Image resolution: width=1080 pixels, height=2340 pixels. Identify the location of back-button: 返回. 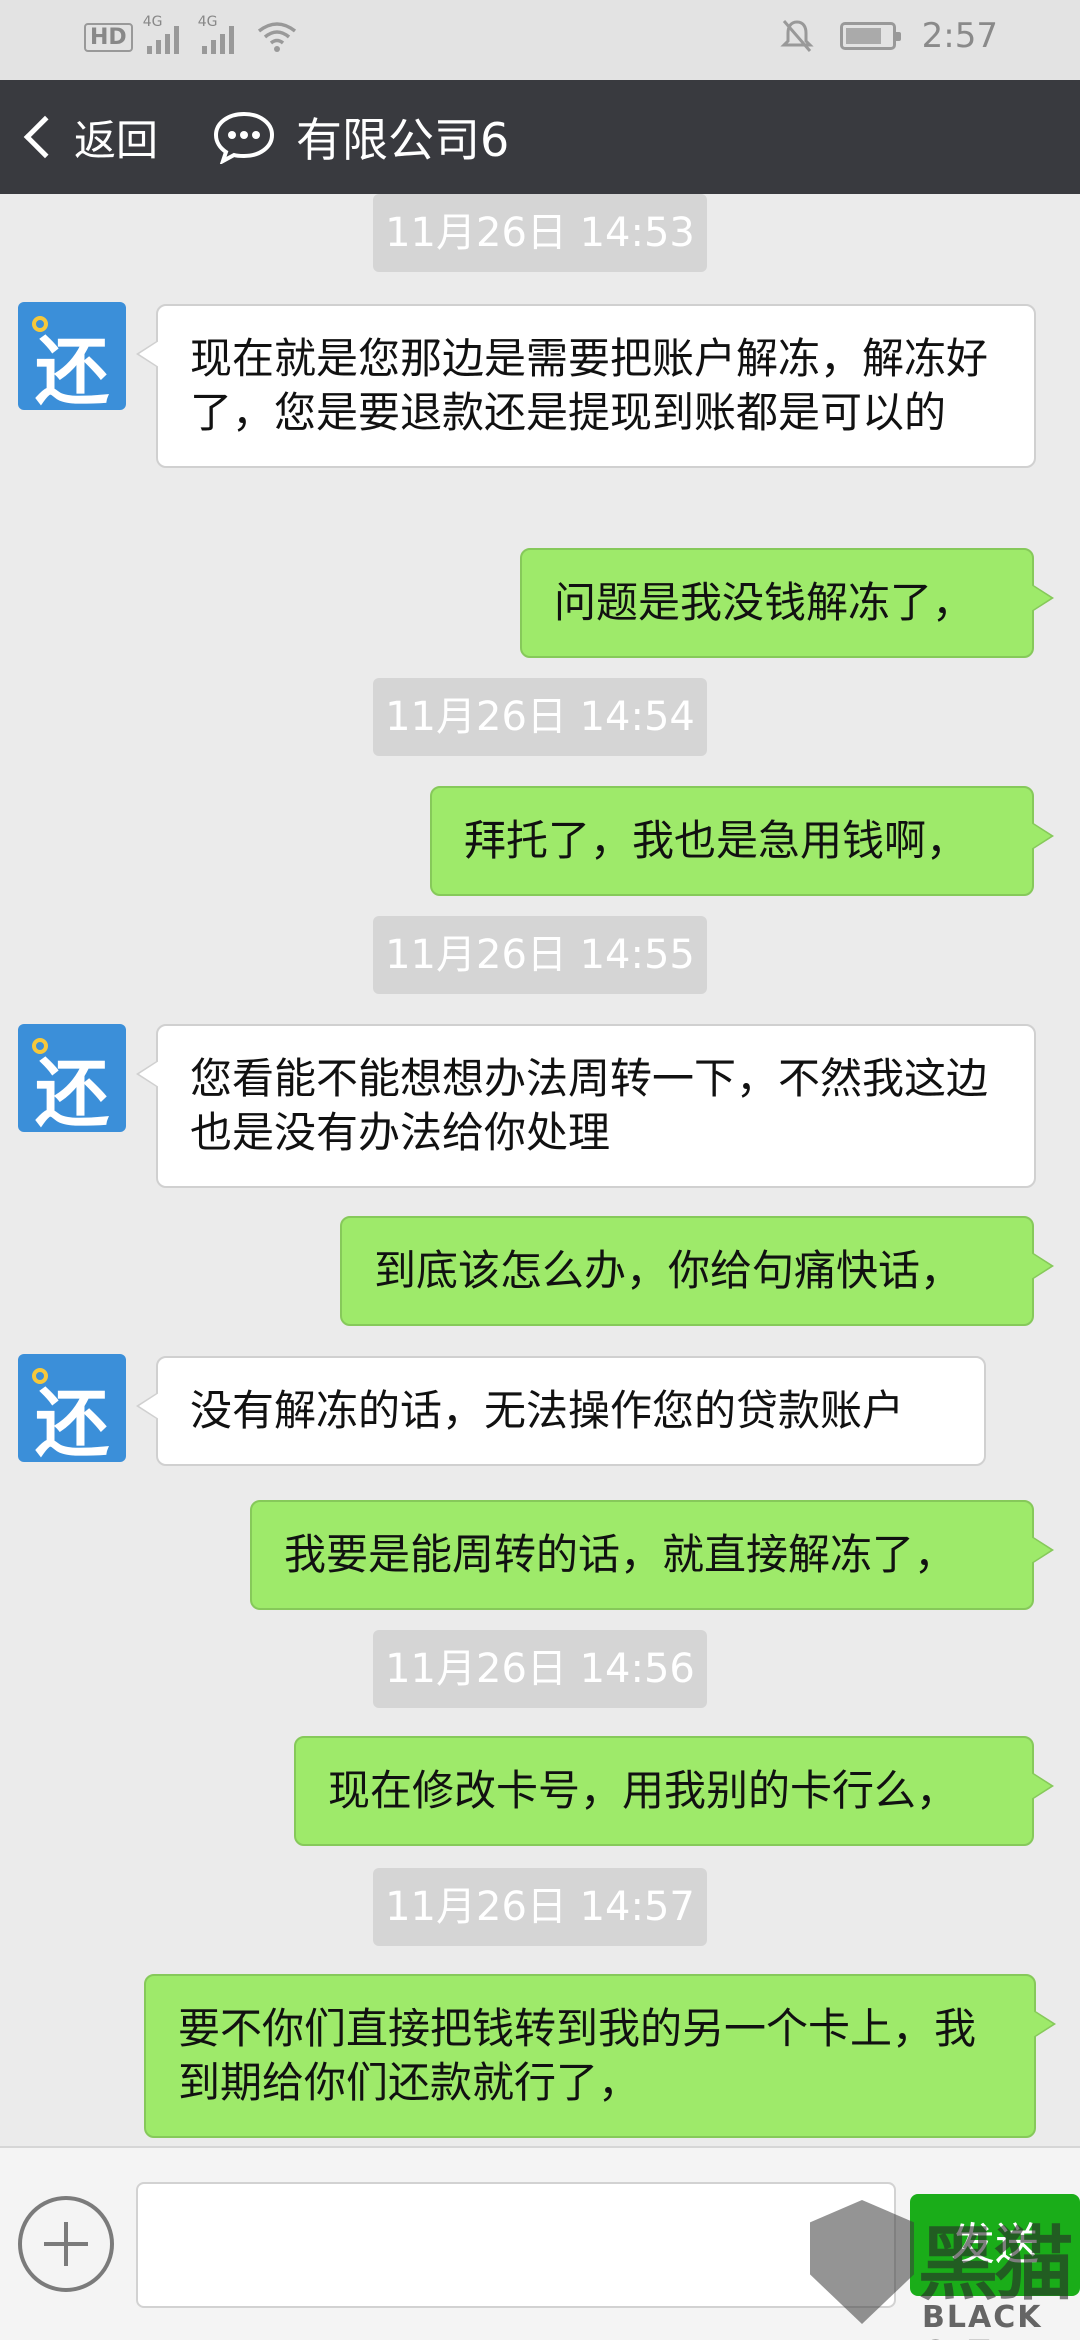
(86, 137).